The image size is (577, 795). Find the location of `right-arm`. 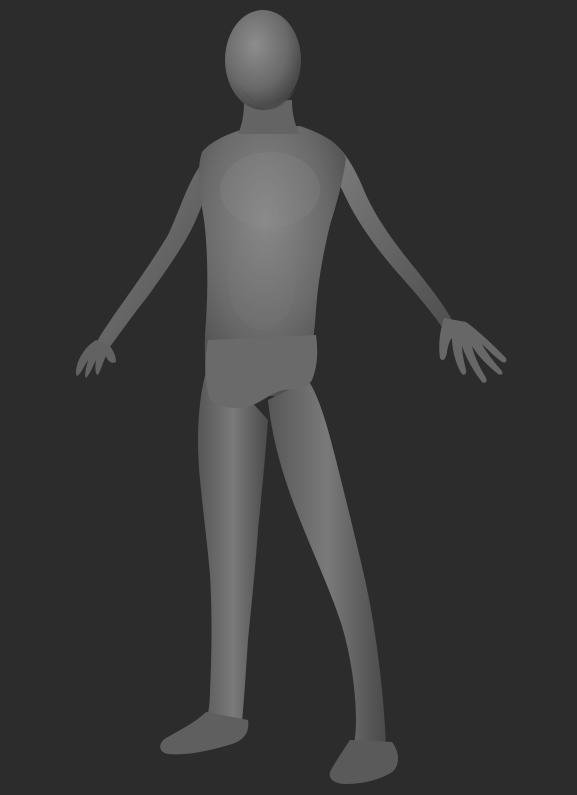

right-arm is located at coordinates (389, 235).